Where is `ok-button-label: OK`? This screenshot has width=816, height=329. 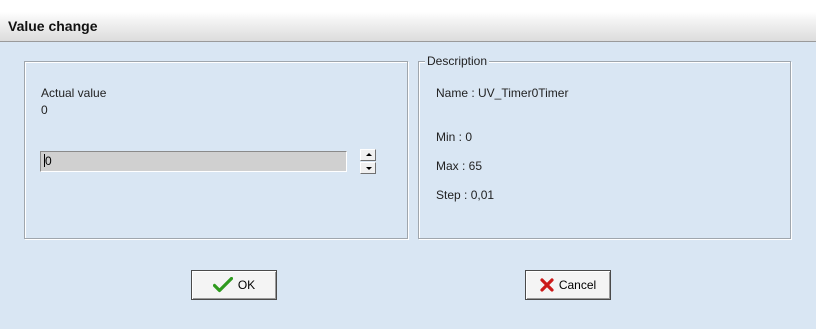 ok-button-label: OK is located at coordinates (246, 285).